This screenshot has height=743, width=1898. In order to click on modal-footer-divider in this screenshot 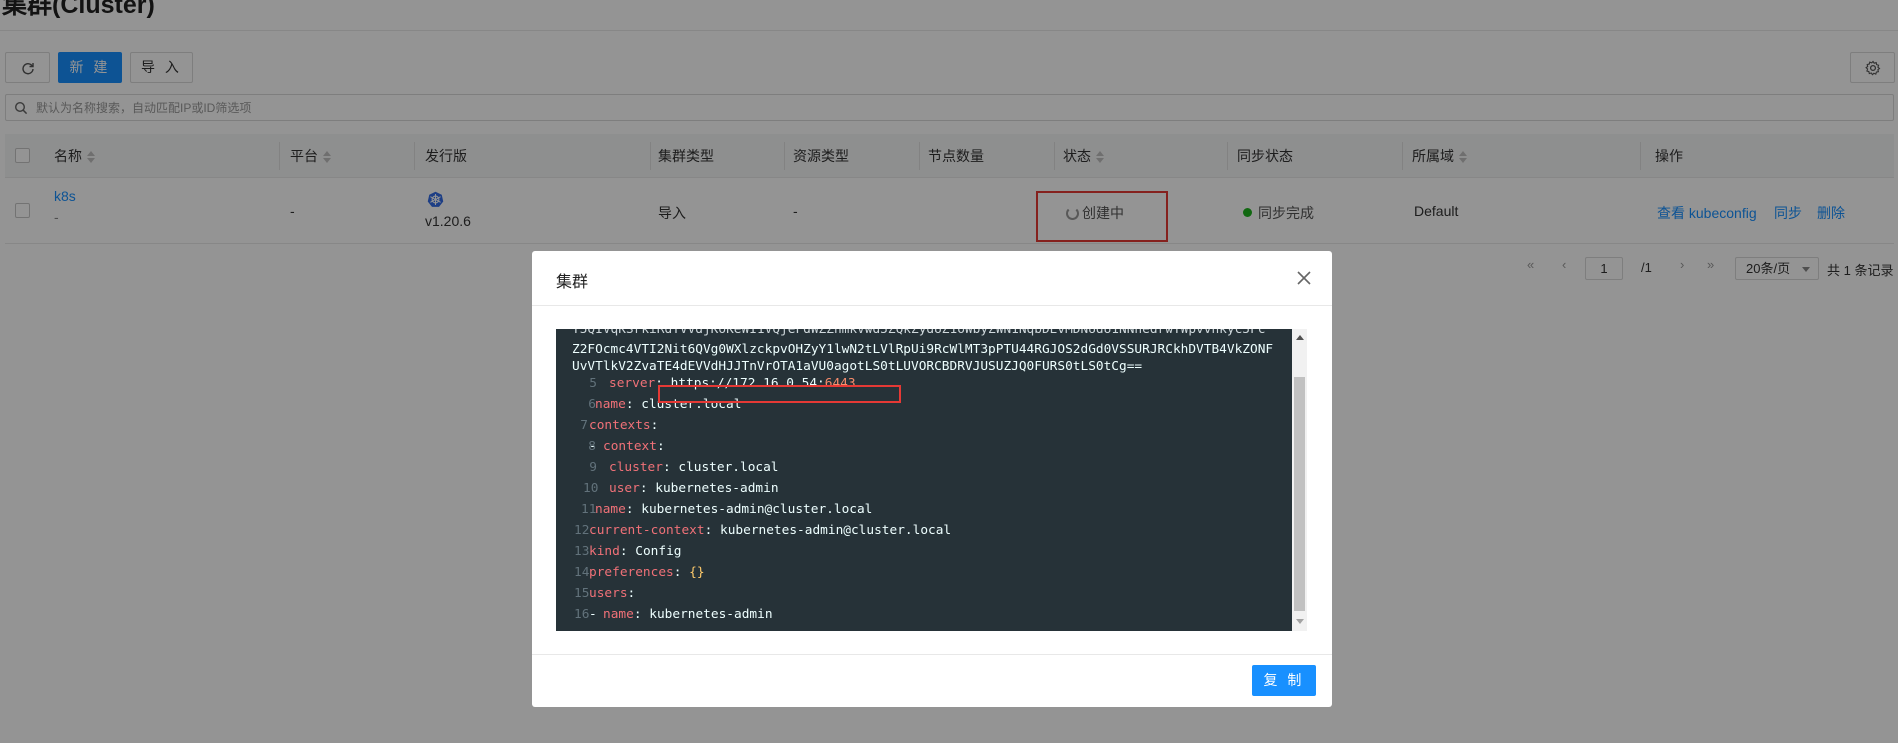, I will do `click(932, 654)`.